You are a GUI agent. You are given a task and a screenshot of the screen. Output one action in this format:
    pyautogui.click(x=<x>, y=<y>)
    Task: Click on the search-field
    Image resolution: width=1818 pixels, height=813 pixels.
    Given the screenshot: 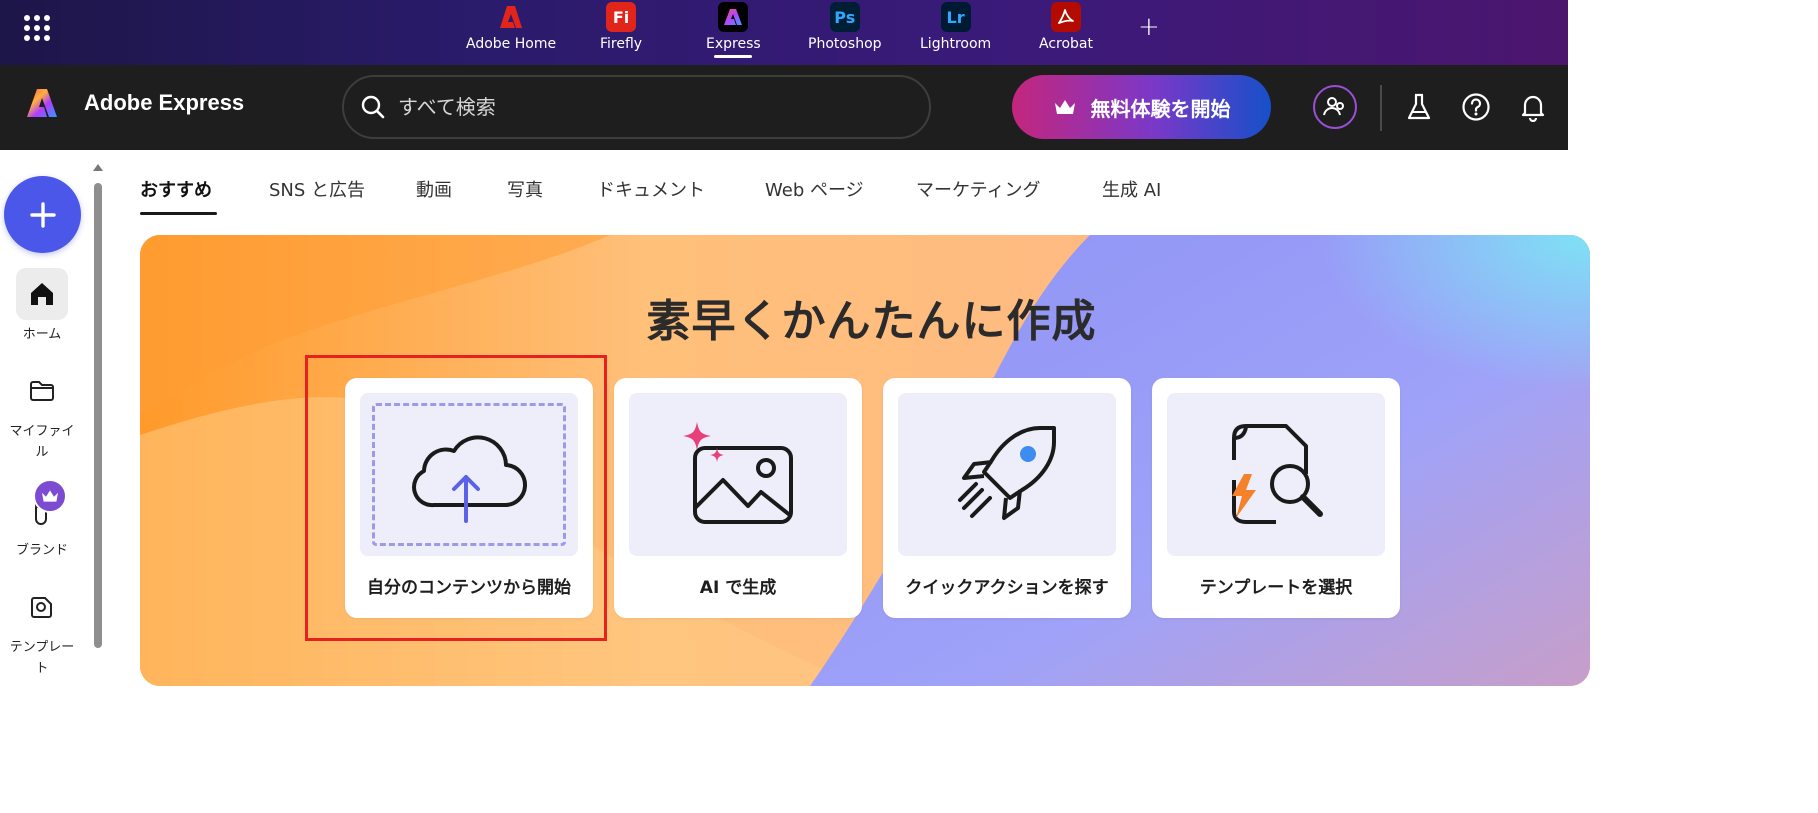 What is the action you would take?
    pyautogui.click(x=636, y=107)
    